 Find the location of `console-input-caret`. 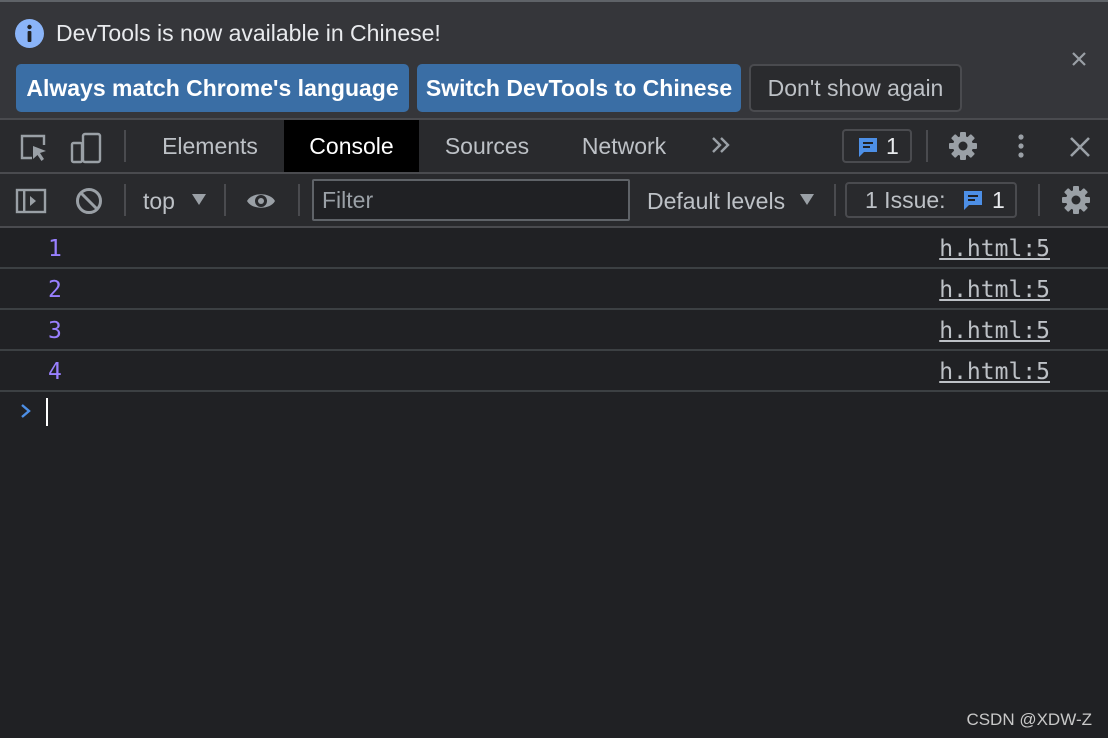

console-input-caret is located at coordinates (47, 412).